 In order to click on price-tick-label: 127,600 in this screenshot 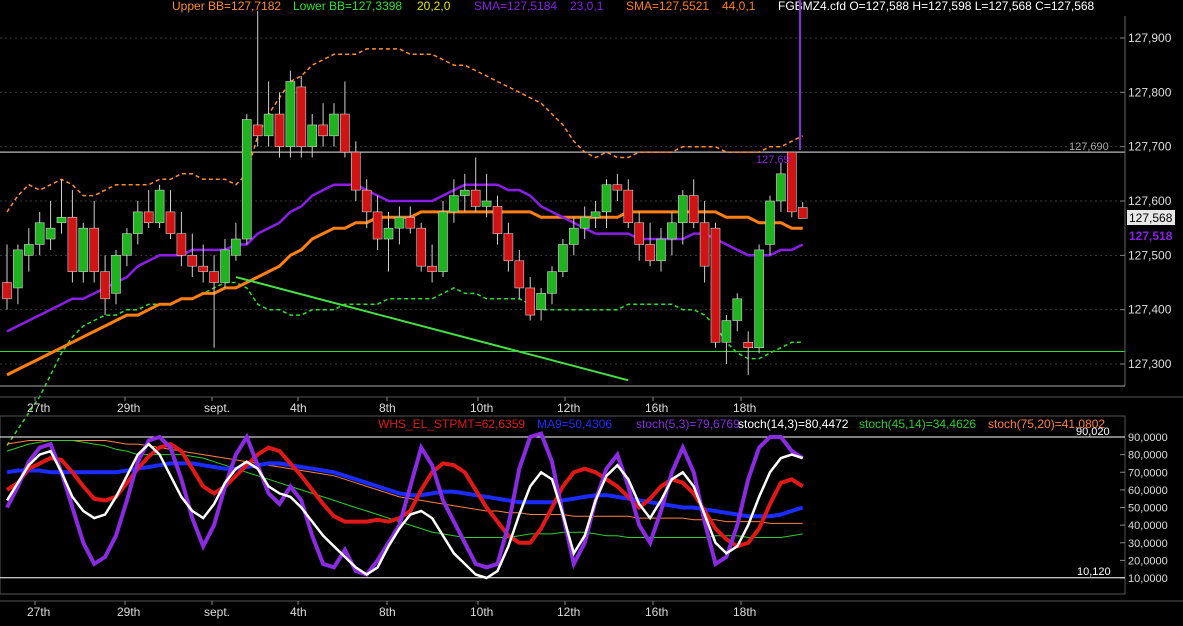, I will do `click(1150, 201)`.